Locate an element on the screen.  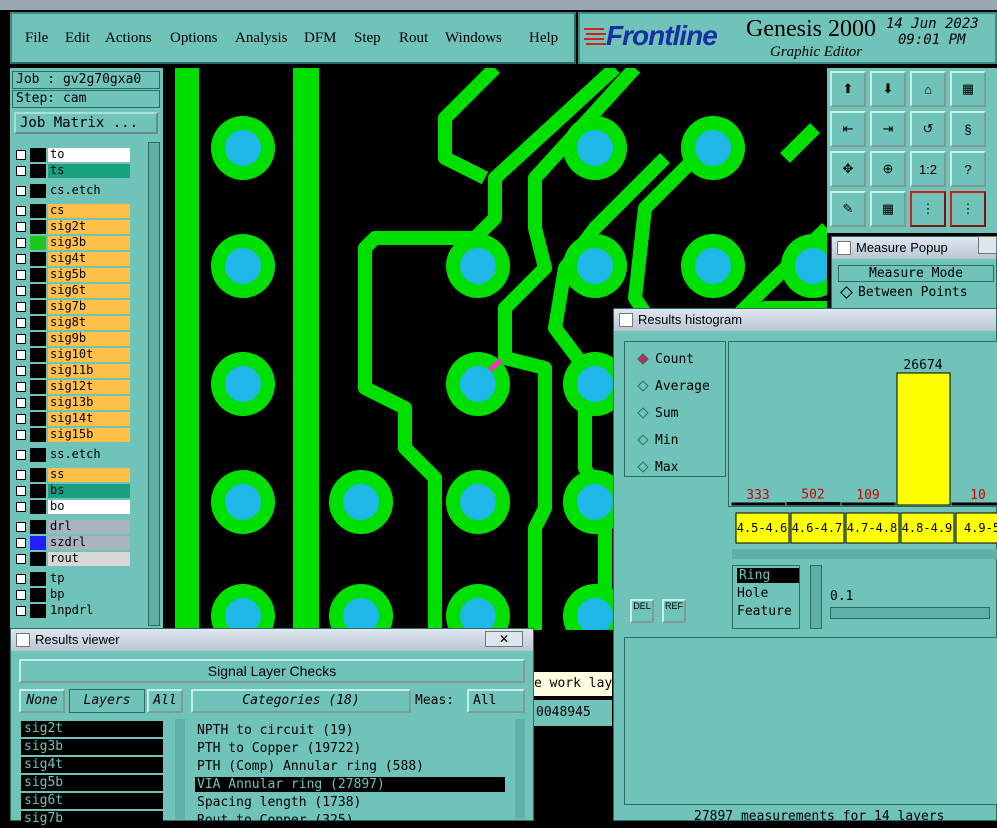
close-button: ✕ is located at coordinates (504, 639).